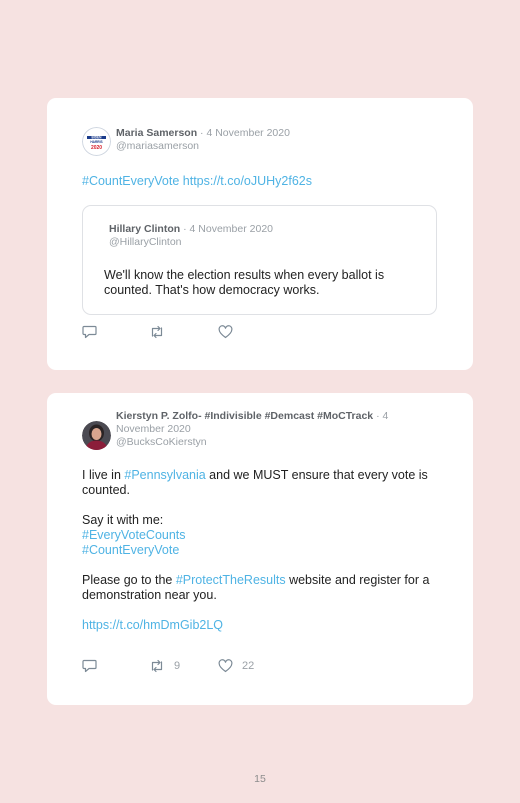  I want to click on like-count: 22, so click(248, 666).